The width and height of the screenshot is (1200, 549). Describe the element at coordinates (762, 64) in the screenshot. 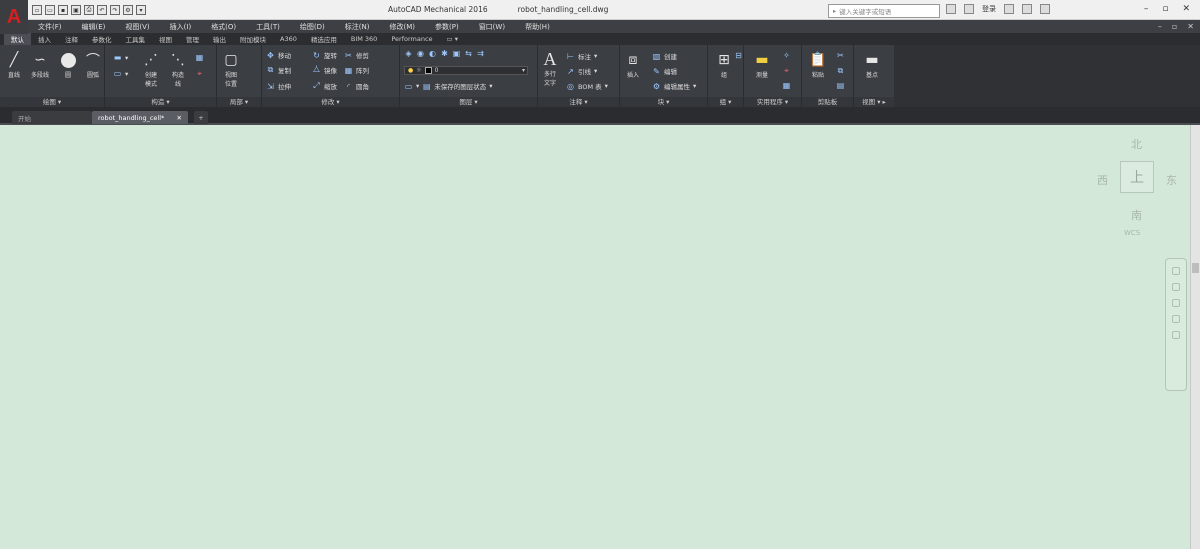

I see `measure-tool: ▬ 测量` at that location.